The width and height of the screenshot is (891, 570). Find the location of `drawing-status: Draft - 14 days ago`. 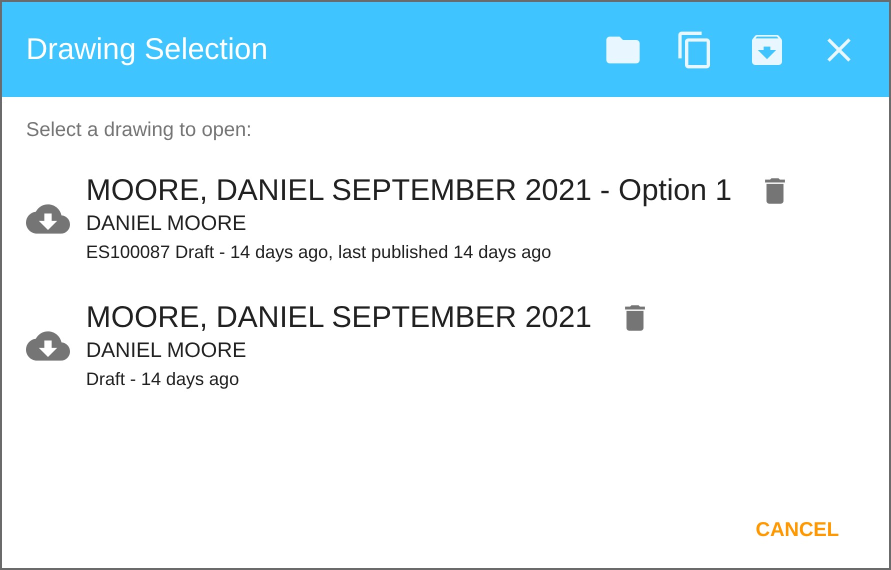

drawing-status: Draft - 14 days ago is located at coordinates (163, 379).